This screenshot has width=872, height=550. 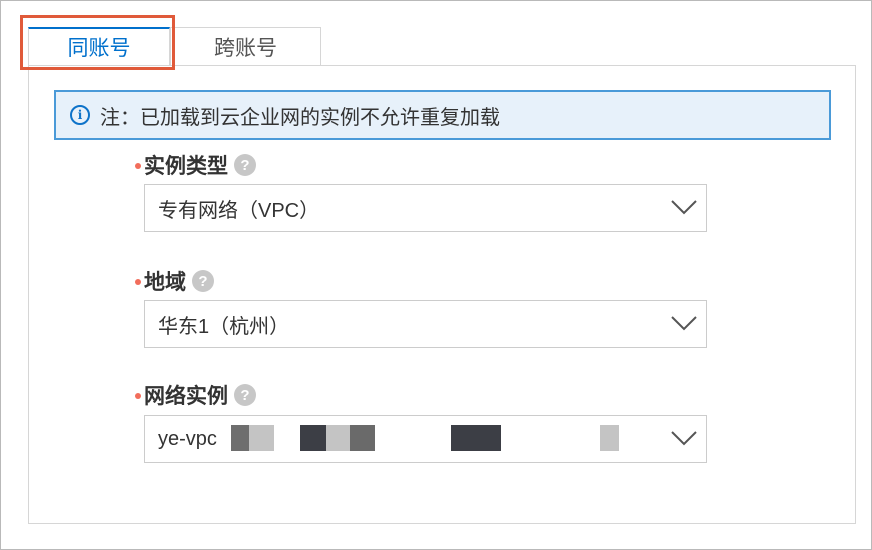 I want to click on notice-banner: i 注：已加载到云企业网的实例不允许重复加载, so click(x=442, y=115).